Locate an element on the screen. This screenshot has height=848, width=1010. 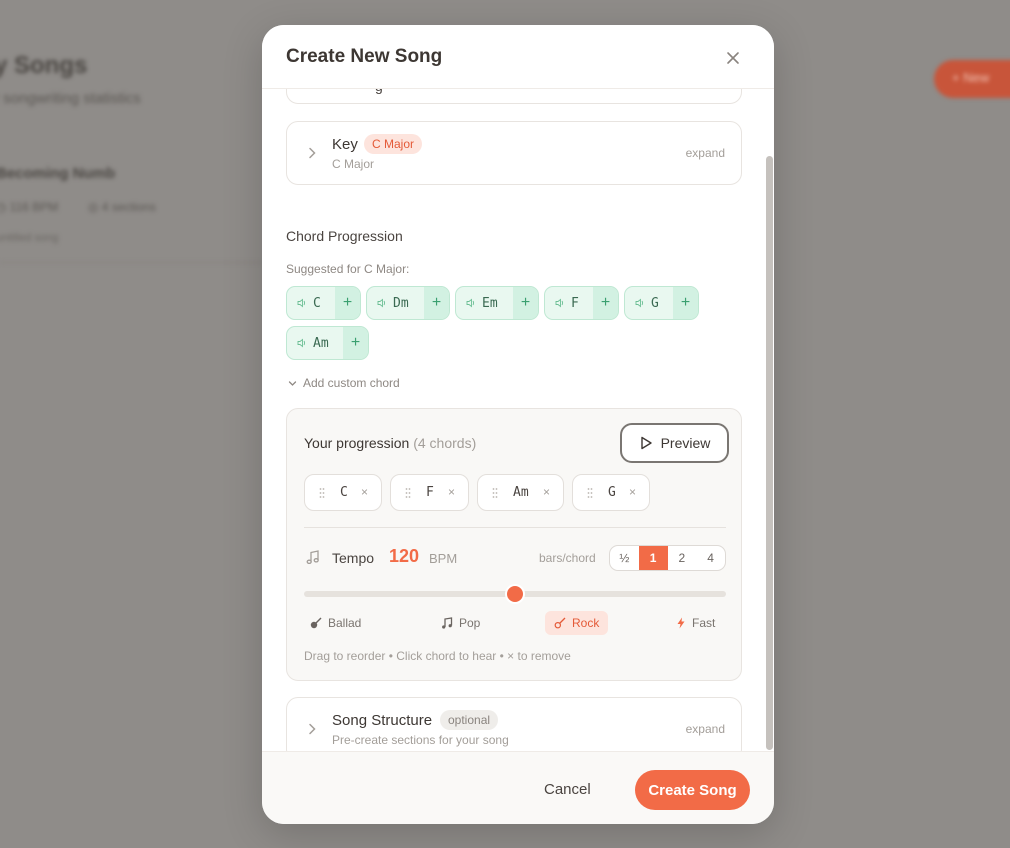
page-title: y Songs is located at coordinates (44, 65).